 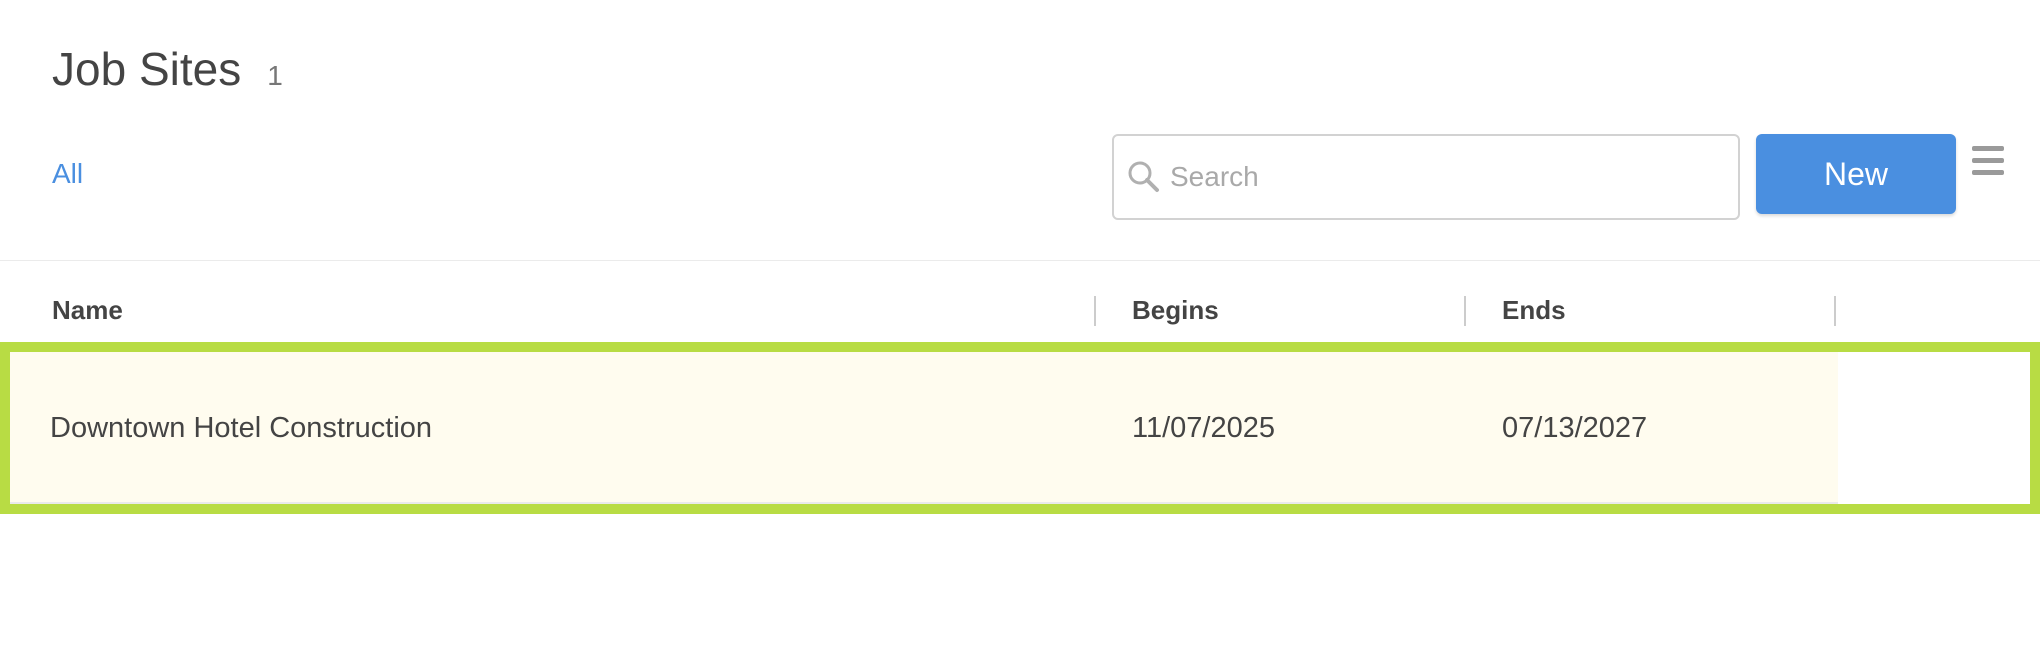 I want to click on column-header-name: Name, so click(x=87, y=310).